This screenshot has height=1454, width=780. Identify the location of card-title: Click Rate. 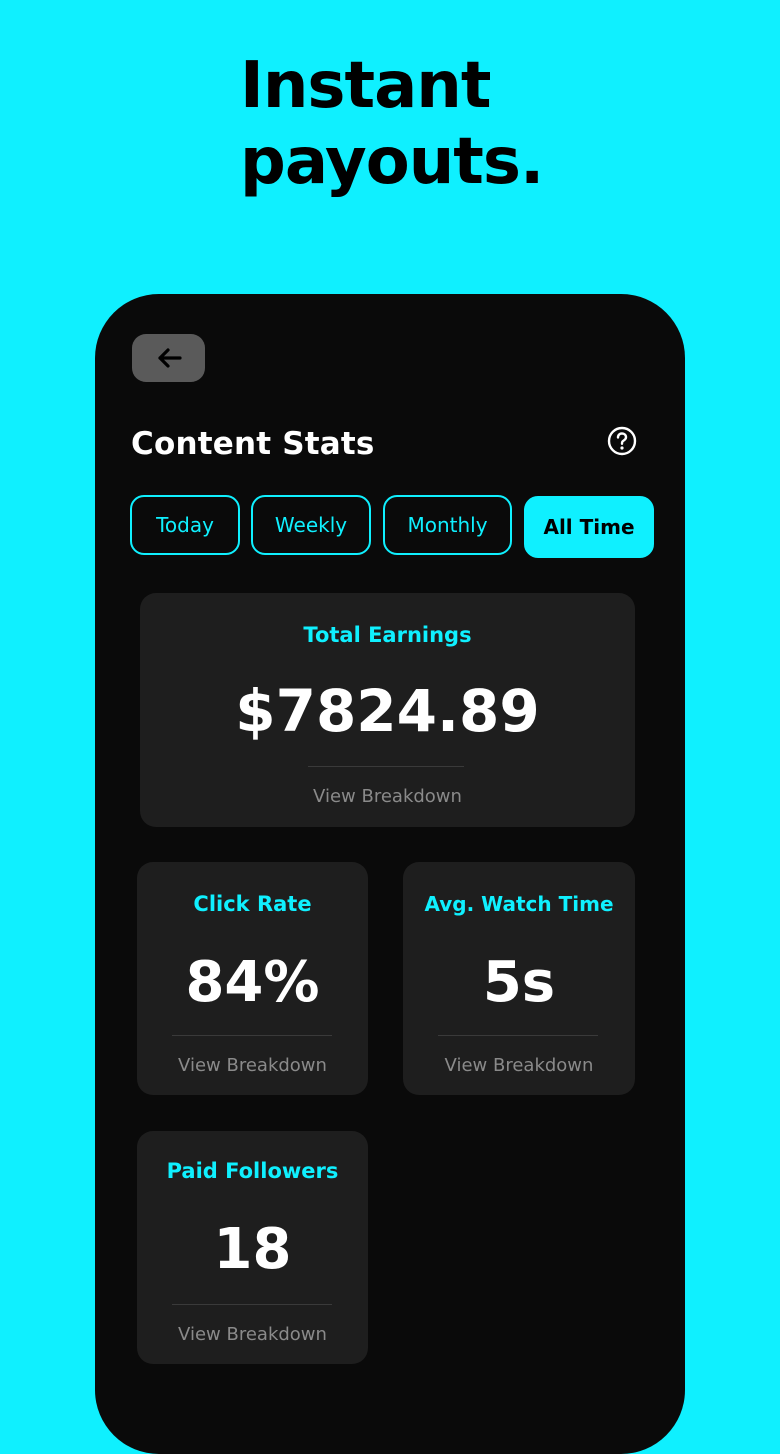
(252, 904).